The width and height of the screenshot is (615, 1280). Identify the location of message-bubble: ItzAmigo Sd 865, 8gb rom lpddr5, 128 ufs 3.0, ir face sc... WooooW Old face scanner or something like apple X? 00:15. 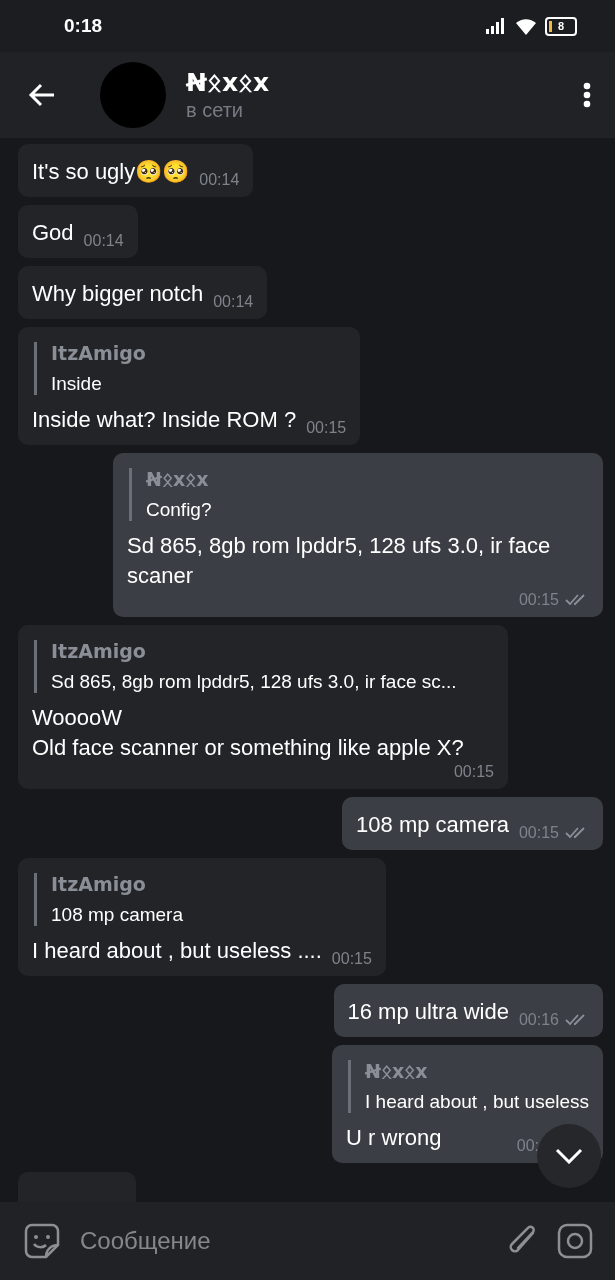
(263, 707).